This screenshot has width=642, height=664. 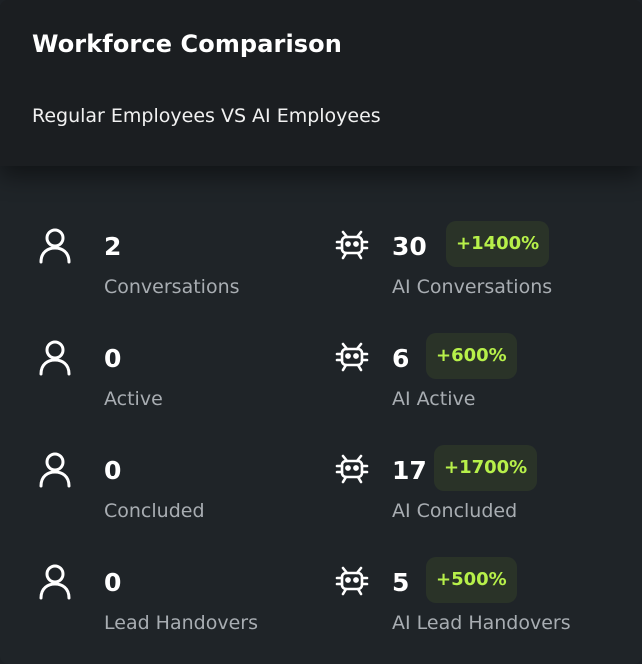 I want to click on card-title: Workforce Comparison, so click(x=187, y=44).